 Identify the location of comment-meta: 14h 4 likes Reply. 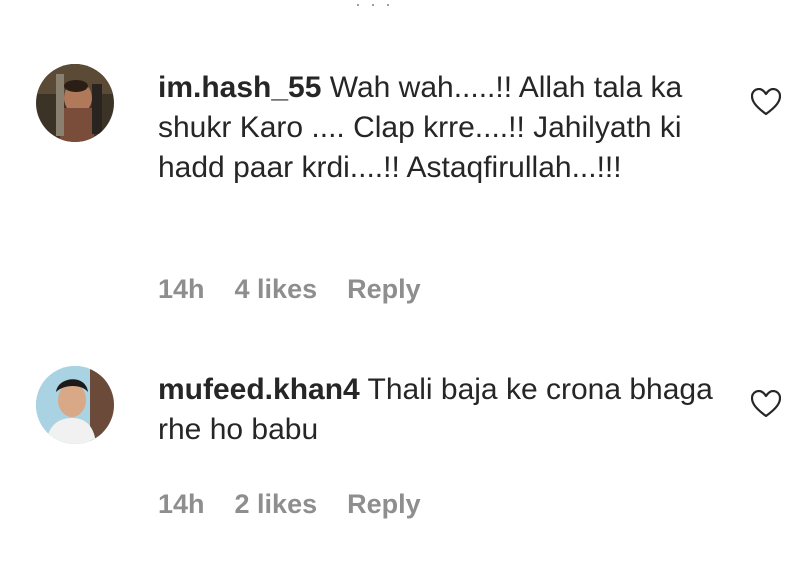
(289, 289).